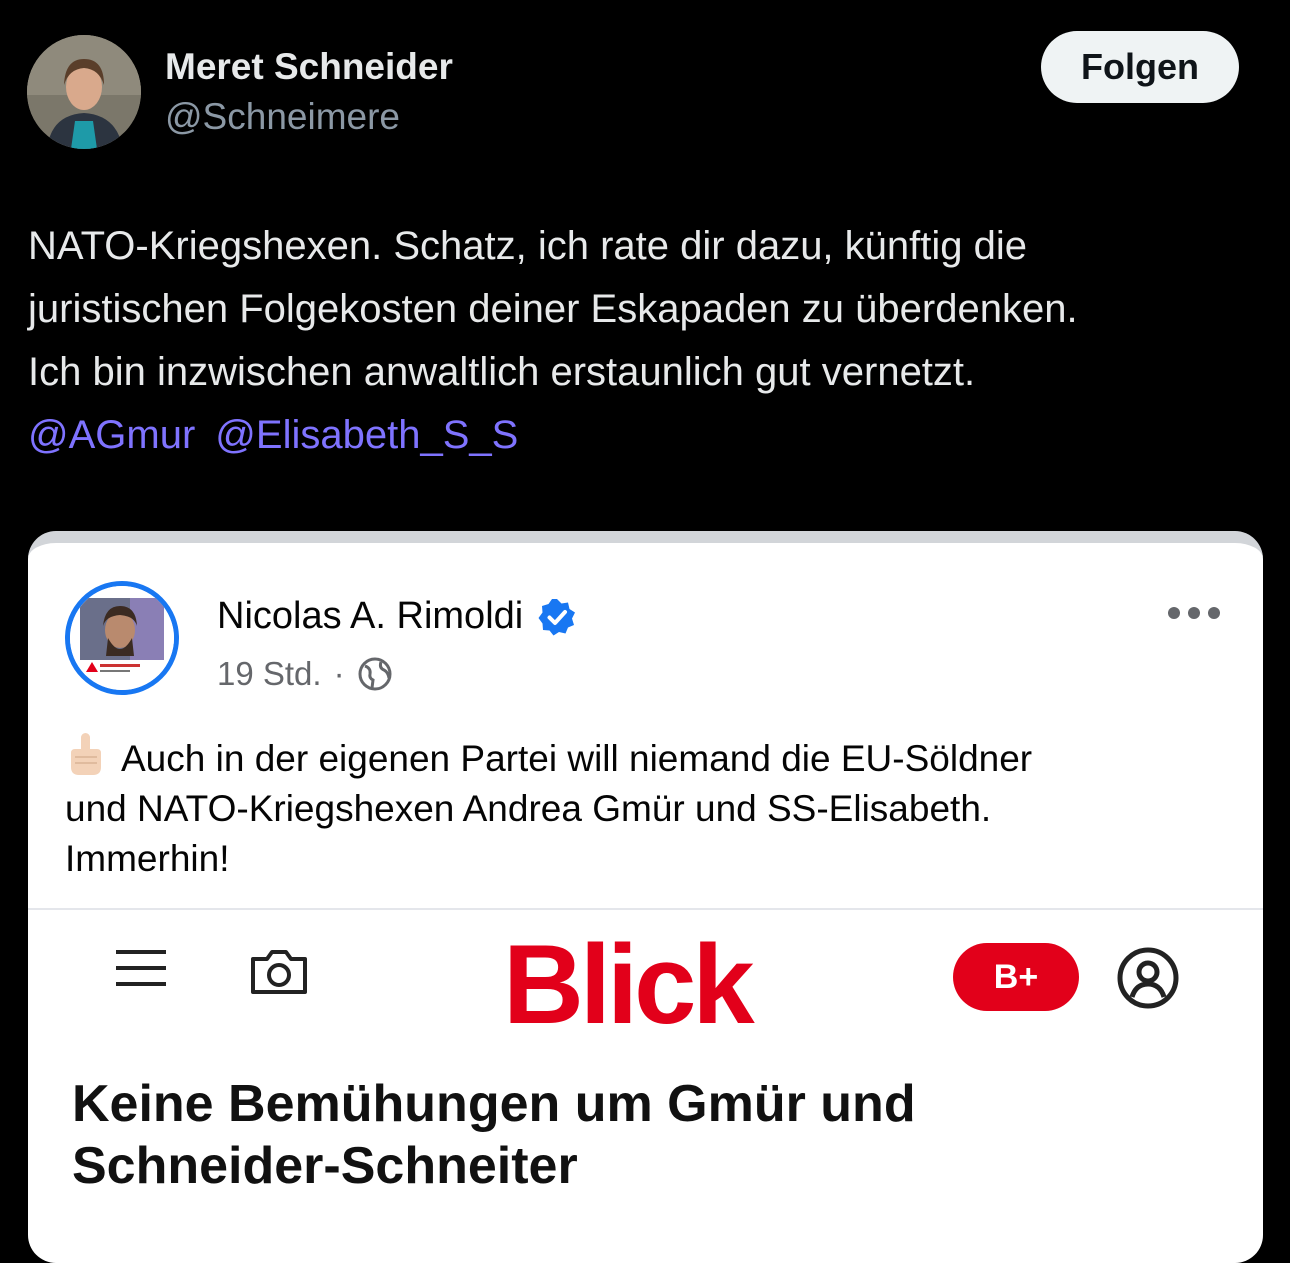  Describe the element at coordinates (141, 968) in the screenshot. I see `menu-icon` at that location.